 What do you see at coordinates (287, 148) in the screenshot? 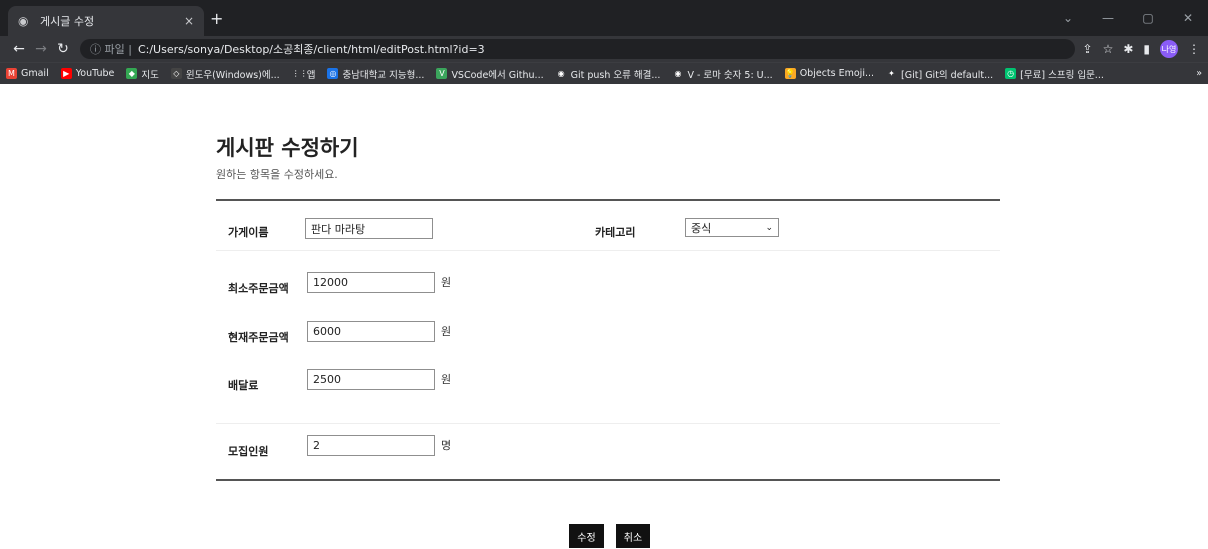
I see `page-title: 게시판 수정하기` at bounding box center [287, 148].